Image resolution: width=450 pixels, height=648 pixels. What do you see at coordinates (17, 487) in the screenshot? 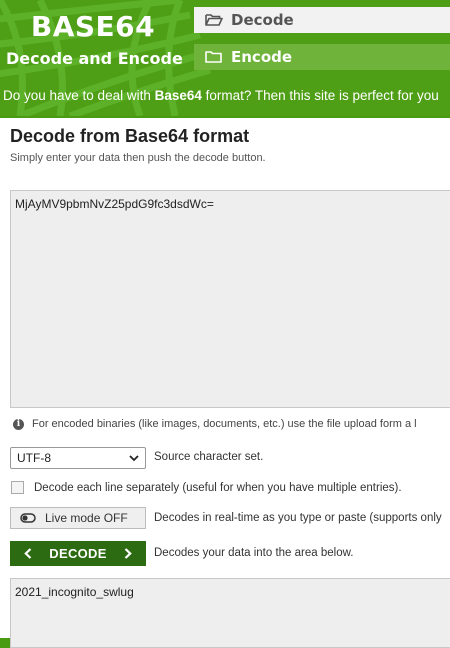
I see `decode-each-line-checkbox` at bounding box center [17, 487].